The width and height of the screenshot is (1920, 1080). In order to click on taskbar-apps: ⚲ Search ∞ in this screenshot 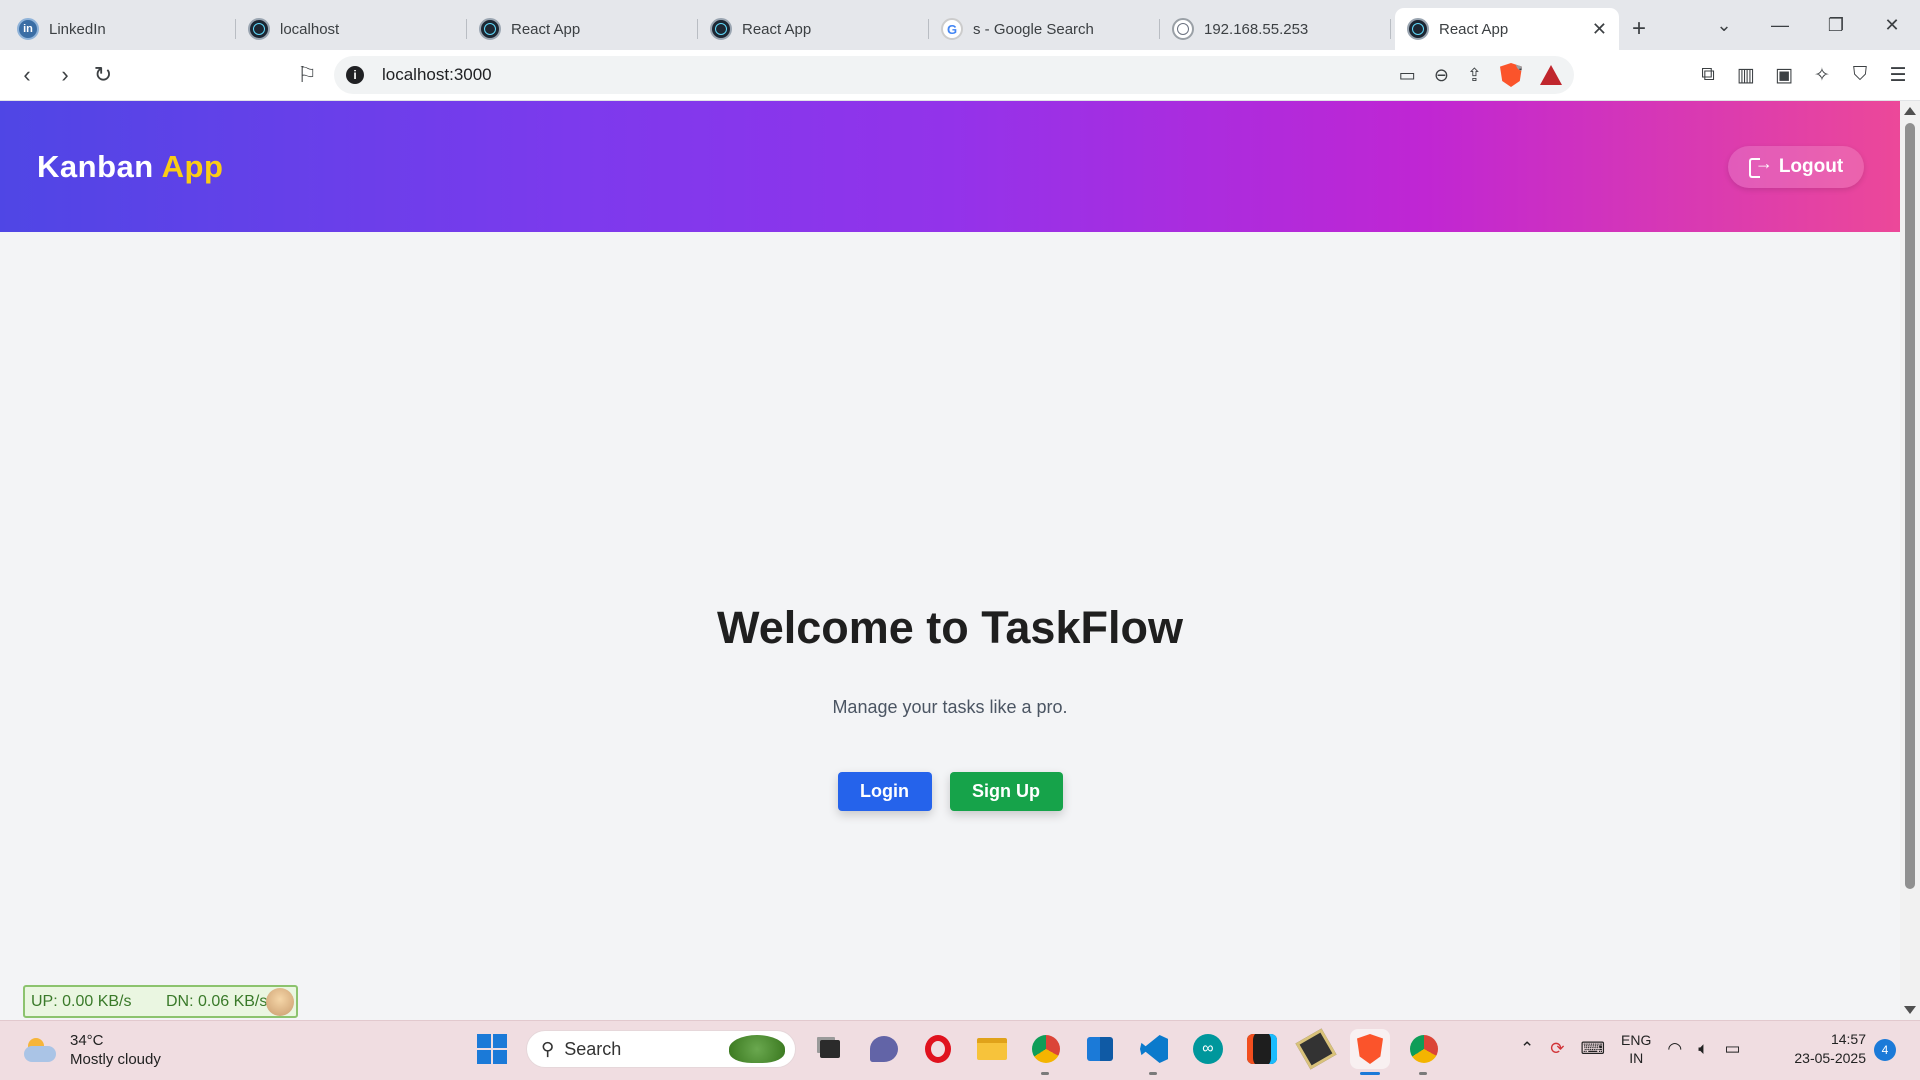, I will do `click(958, 1051)`.